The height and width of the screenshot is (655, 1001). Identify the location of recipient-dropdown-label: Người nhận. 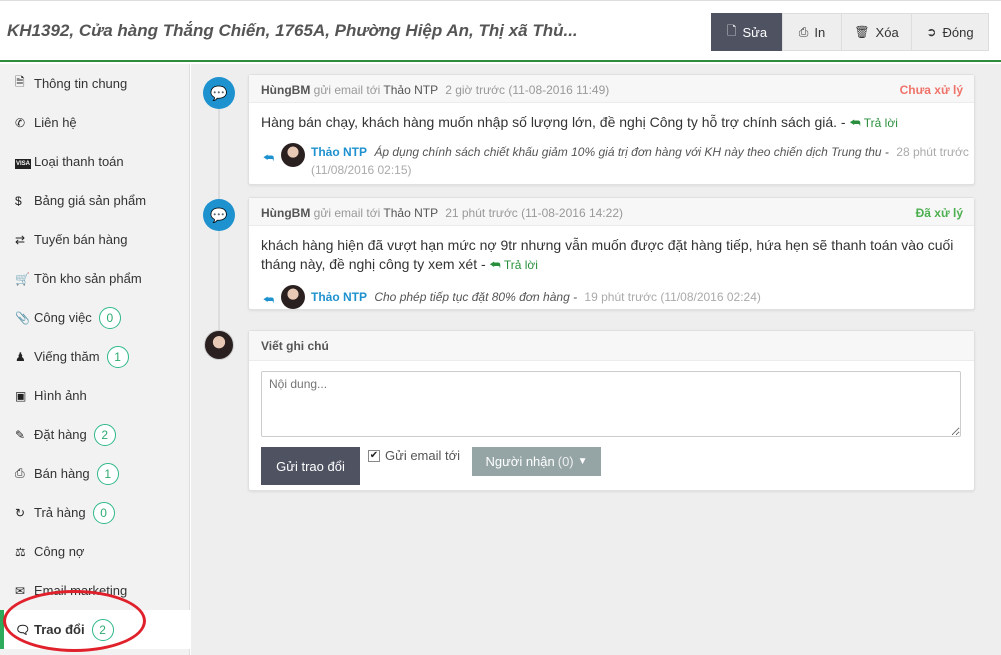
(520, 461).